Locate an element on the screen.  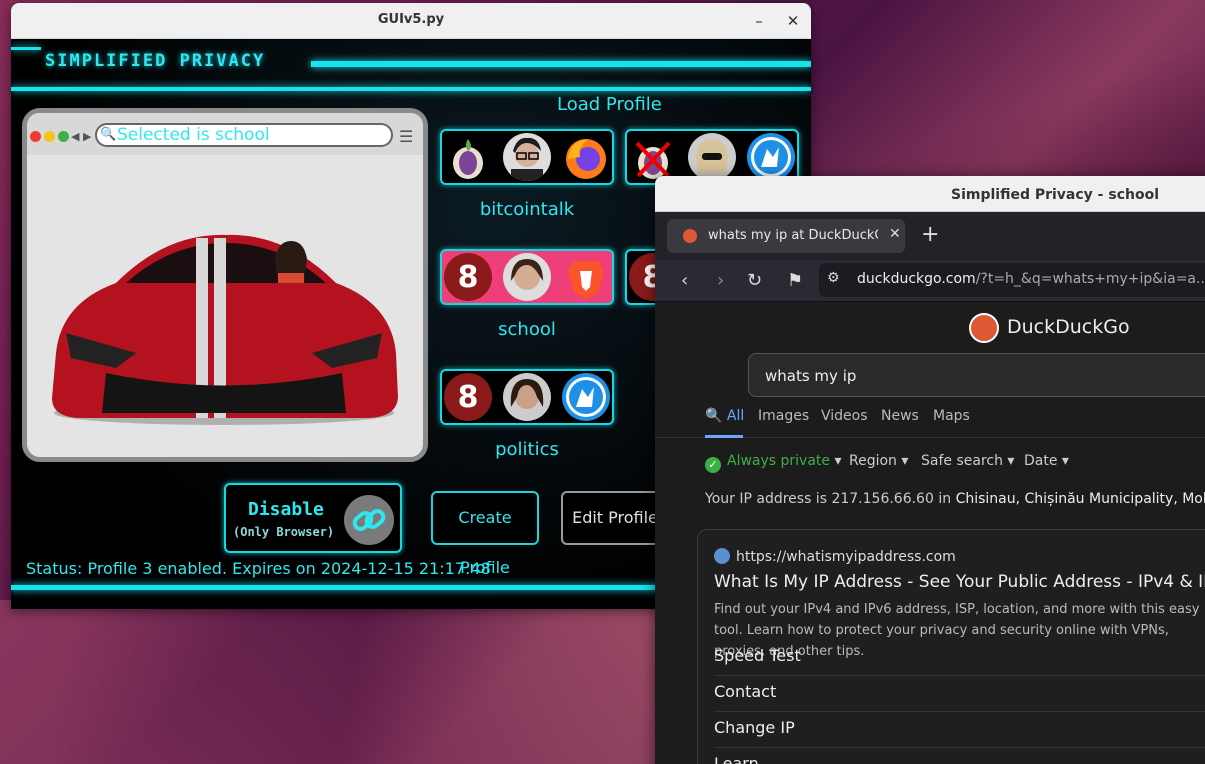
reload-icon: ↻ is located at coordinates (754, 280).